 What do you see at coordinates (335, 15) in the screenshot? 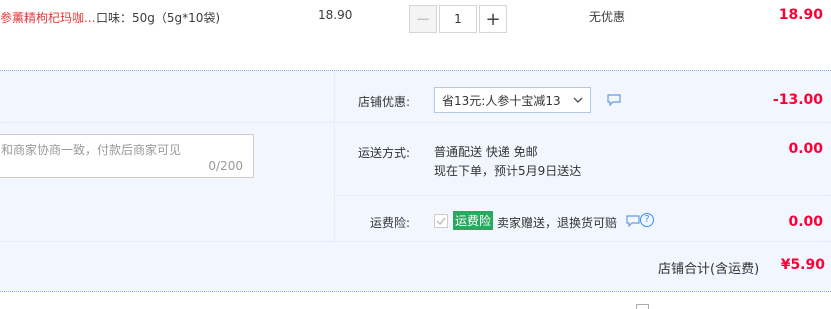
I see `item-price: 18.90` at bounding box center [335, 15].